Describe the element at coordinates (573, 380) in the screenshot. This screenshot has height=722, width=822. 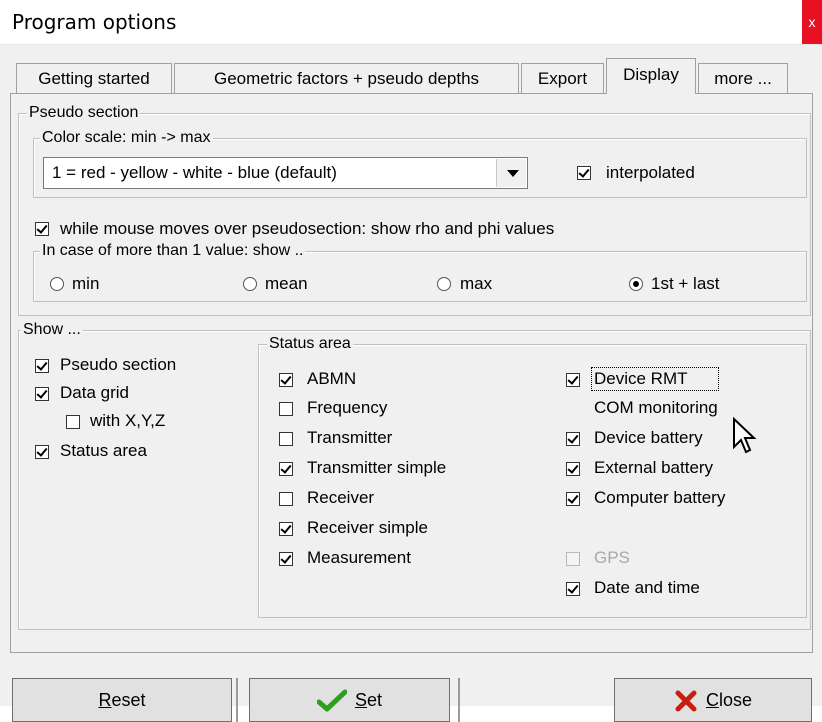
I see `status-device-rmt-checkbox` at that location.